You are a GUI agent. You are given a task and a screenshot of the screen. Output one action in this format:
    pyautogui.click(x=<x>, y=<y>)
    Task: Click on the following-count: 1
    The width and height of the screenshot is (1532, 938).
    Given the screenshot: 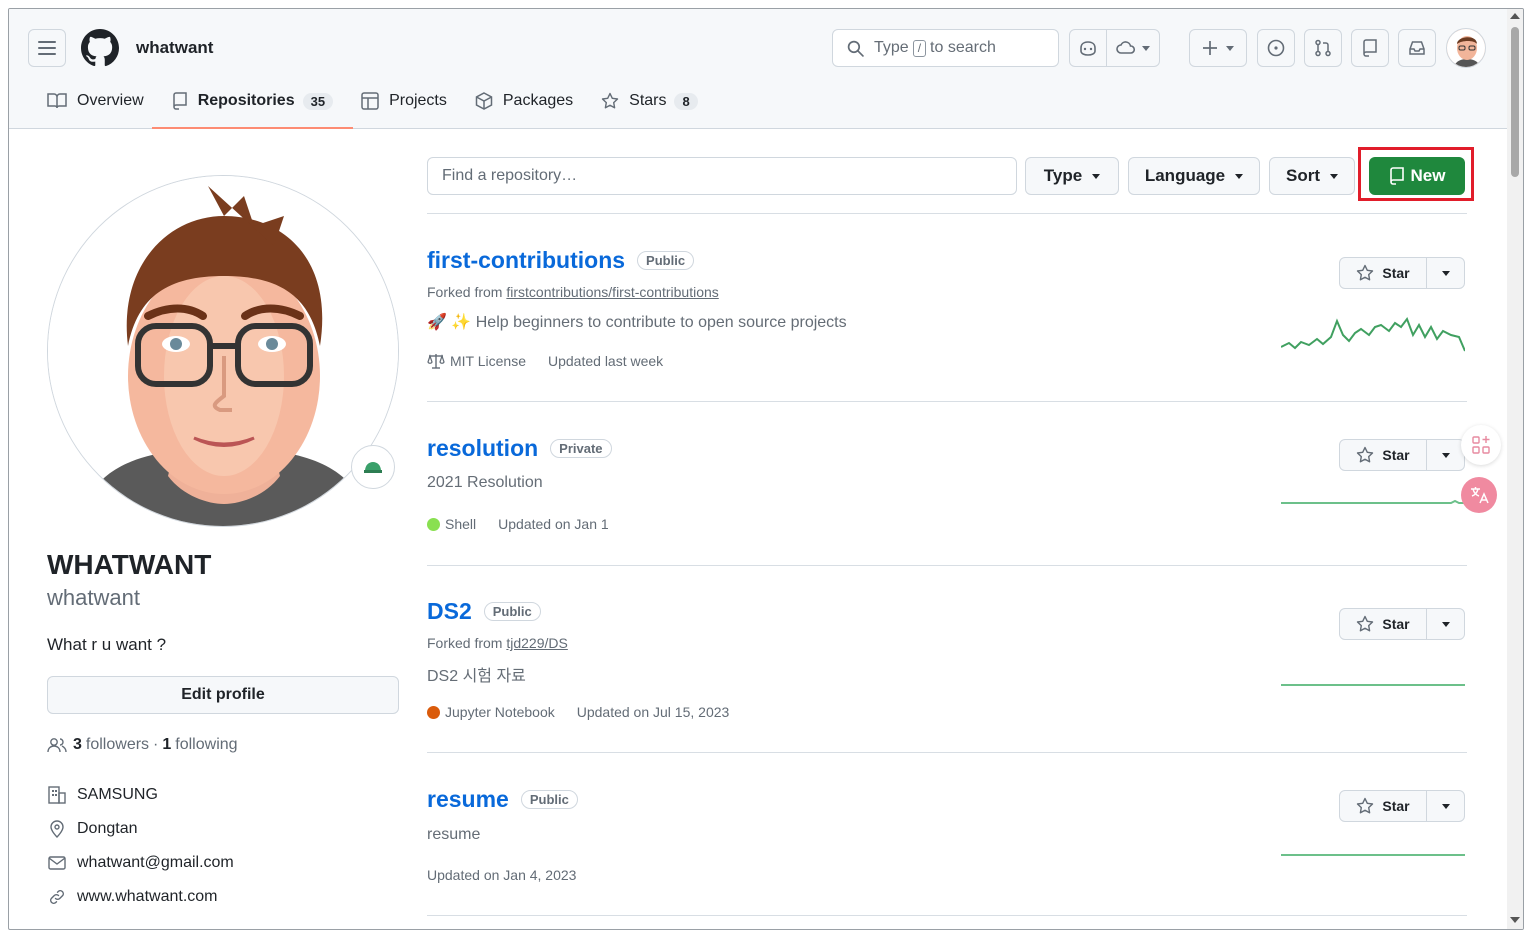 What is the action you would take?
    pyautogui.click(x=166, y=745)
    